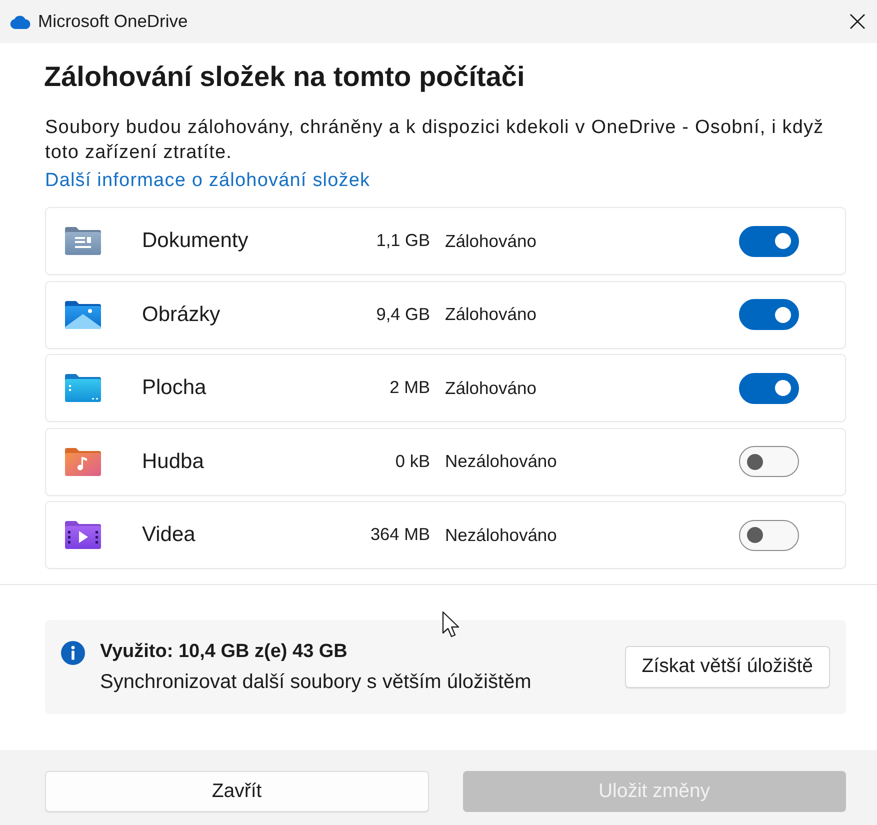 This screenshot has width=877, height=825. What do you see at coordinates (196, 241) in the screenshot?
I see `folder-name: Dokumenty` at bounding box center [196, 241].